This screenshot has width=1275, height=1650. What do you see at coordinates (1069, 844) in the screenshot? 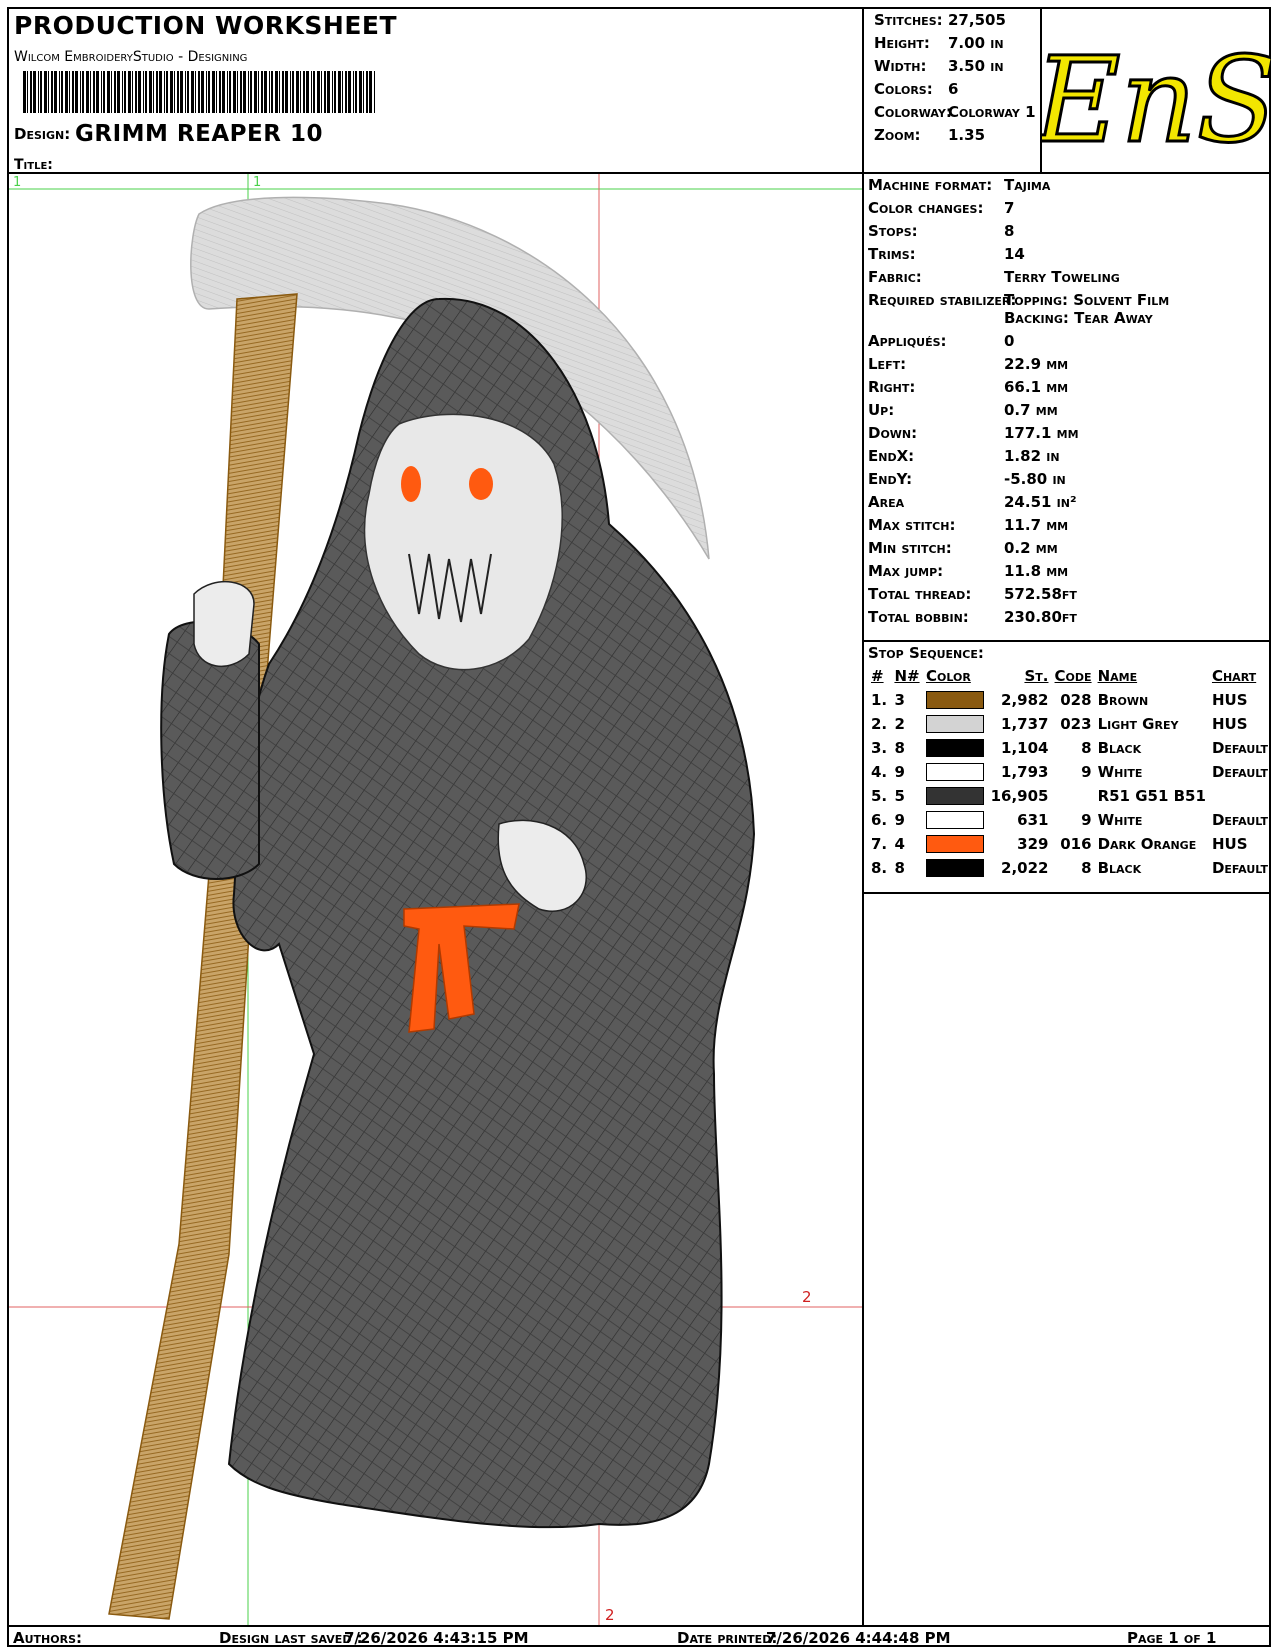
I see `stop-row: 7. 4 329 016 Dark Orange HUS` at bounding box center [1069, 844].